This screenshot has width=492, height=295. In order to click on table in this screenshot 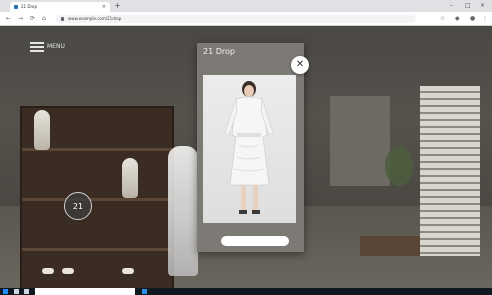, I will do `click(390, 246)`.